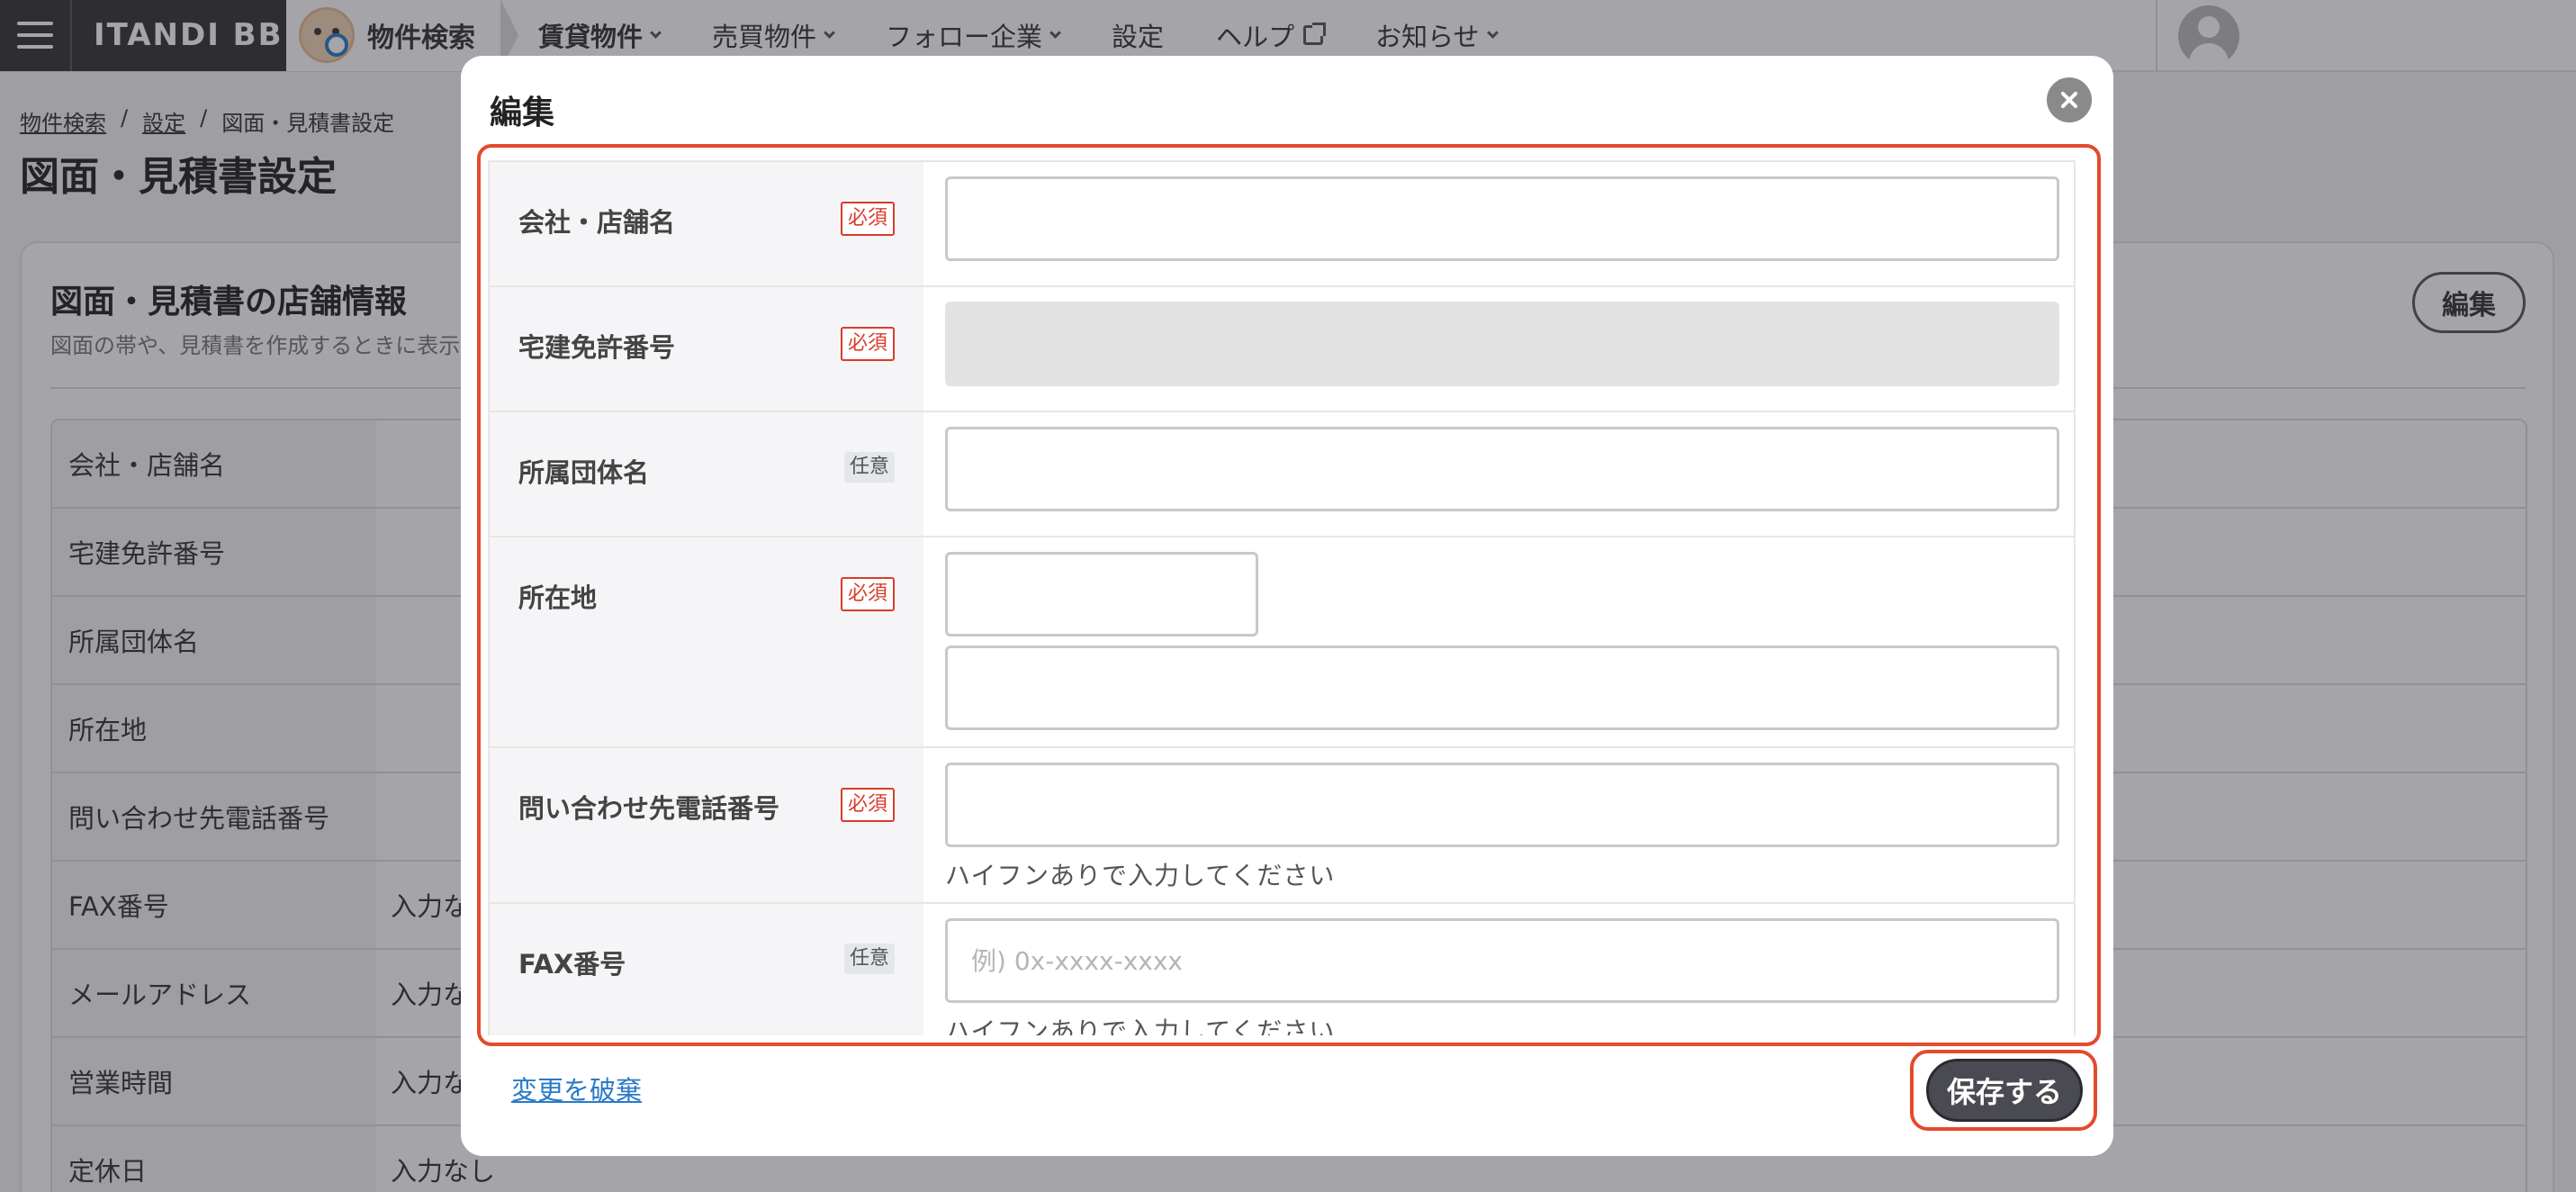  Describe the element at coordinates (1502, 344) in the screenshot. I see `license-number-input` at that location.